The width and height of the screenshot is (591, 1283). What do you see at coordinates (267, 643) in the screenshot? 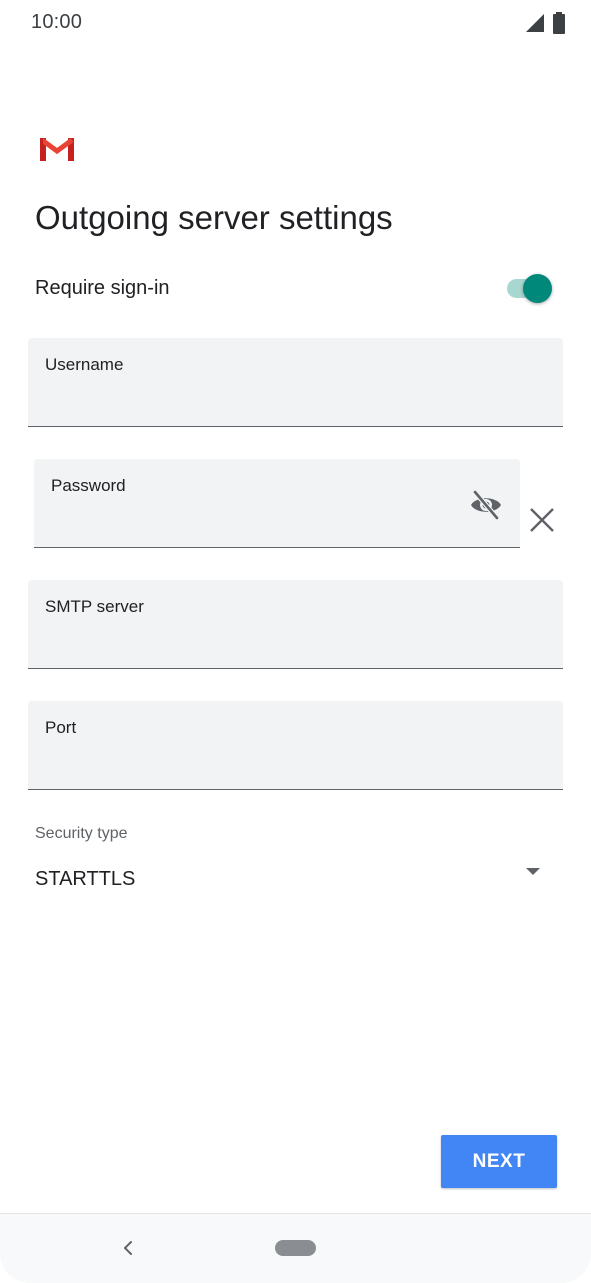
I see `smtp-server-input` at bounding box center [267, 643].